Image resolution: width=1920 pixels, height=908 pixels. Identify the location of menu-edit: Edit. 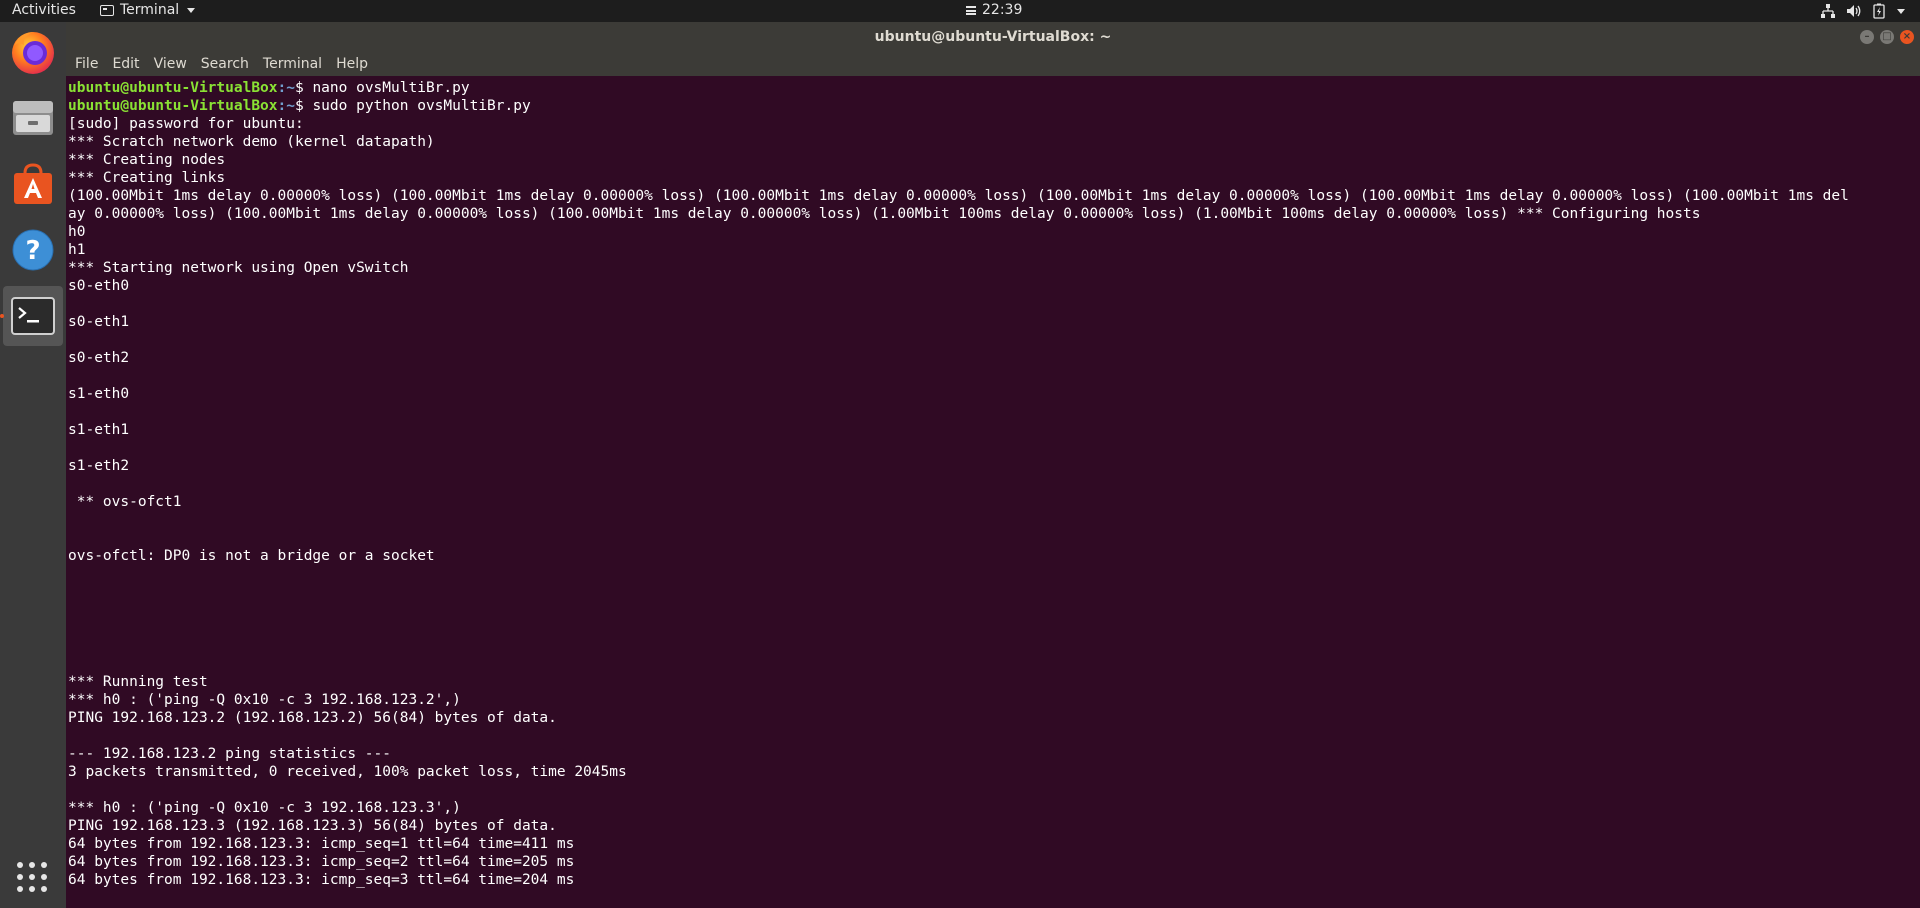
(125, 64).